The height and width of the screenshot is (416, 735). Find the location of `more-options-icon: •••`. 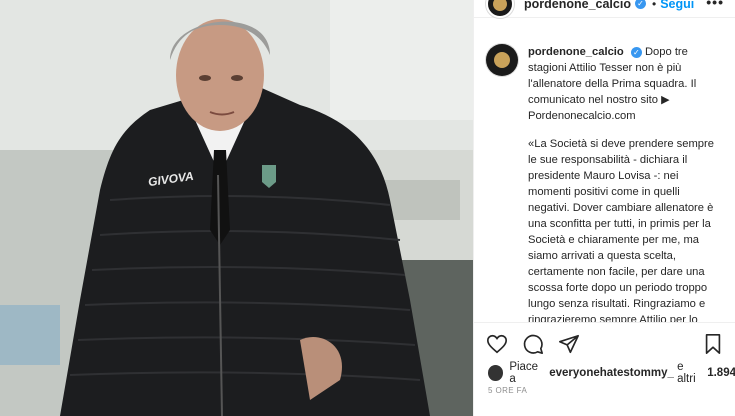

more-options-icon: ••• is located at coordinates (715, 5).